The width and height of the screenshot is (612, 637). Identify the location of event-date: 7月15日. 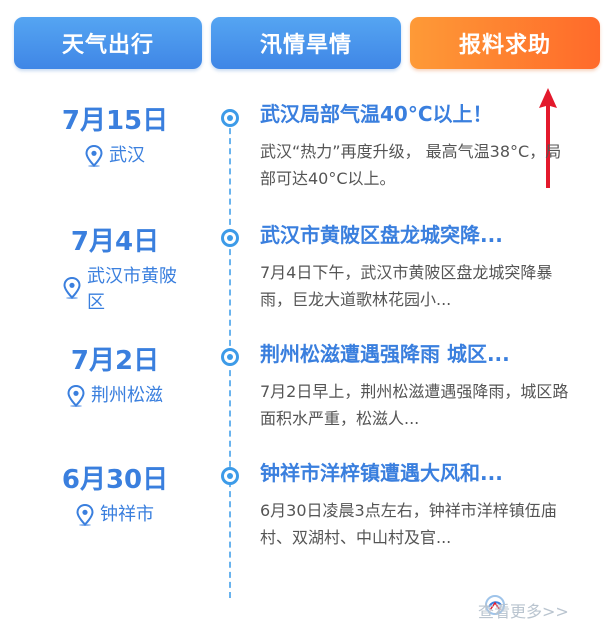
(115, 121).